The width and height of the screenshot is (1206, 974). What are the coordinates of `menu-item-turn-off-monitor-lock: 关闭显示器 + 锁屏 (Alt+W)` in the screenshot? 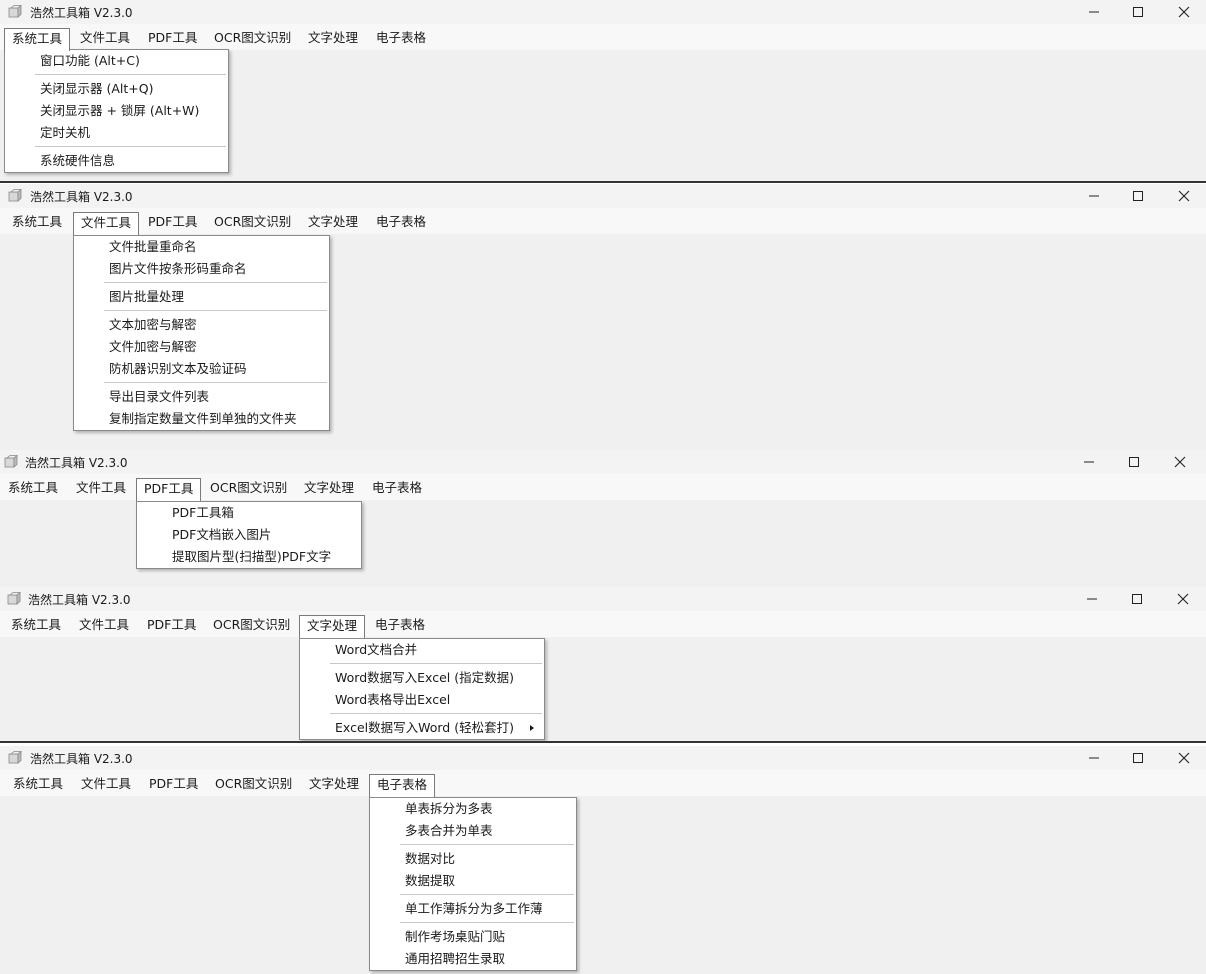 It's located at (116, 111).